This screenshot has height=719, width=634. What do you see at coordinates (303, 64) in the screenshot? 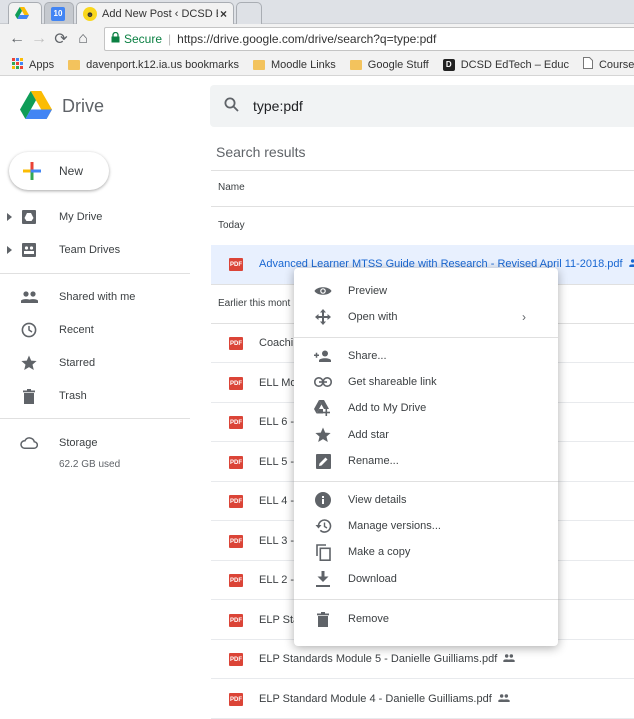
I see `bookmark-label: Moodle Links` at bounding box center [303, 64].